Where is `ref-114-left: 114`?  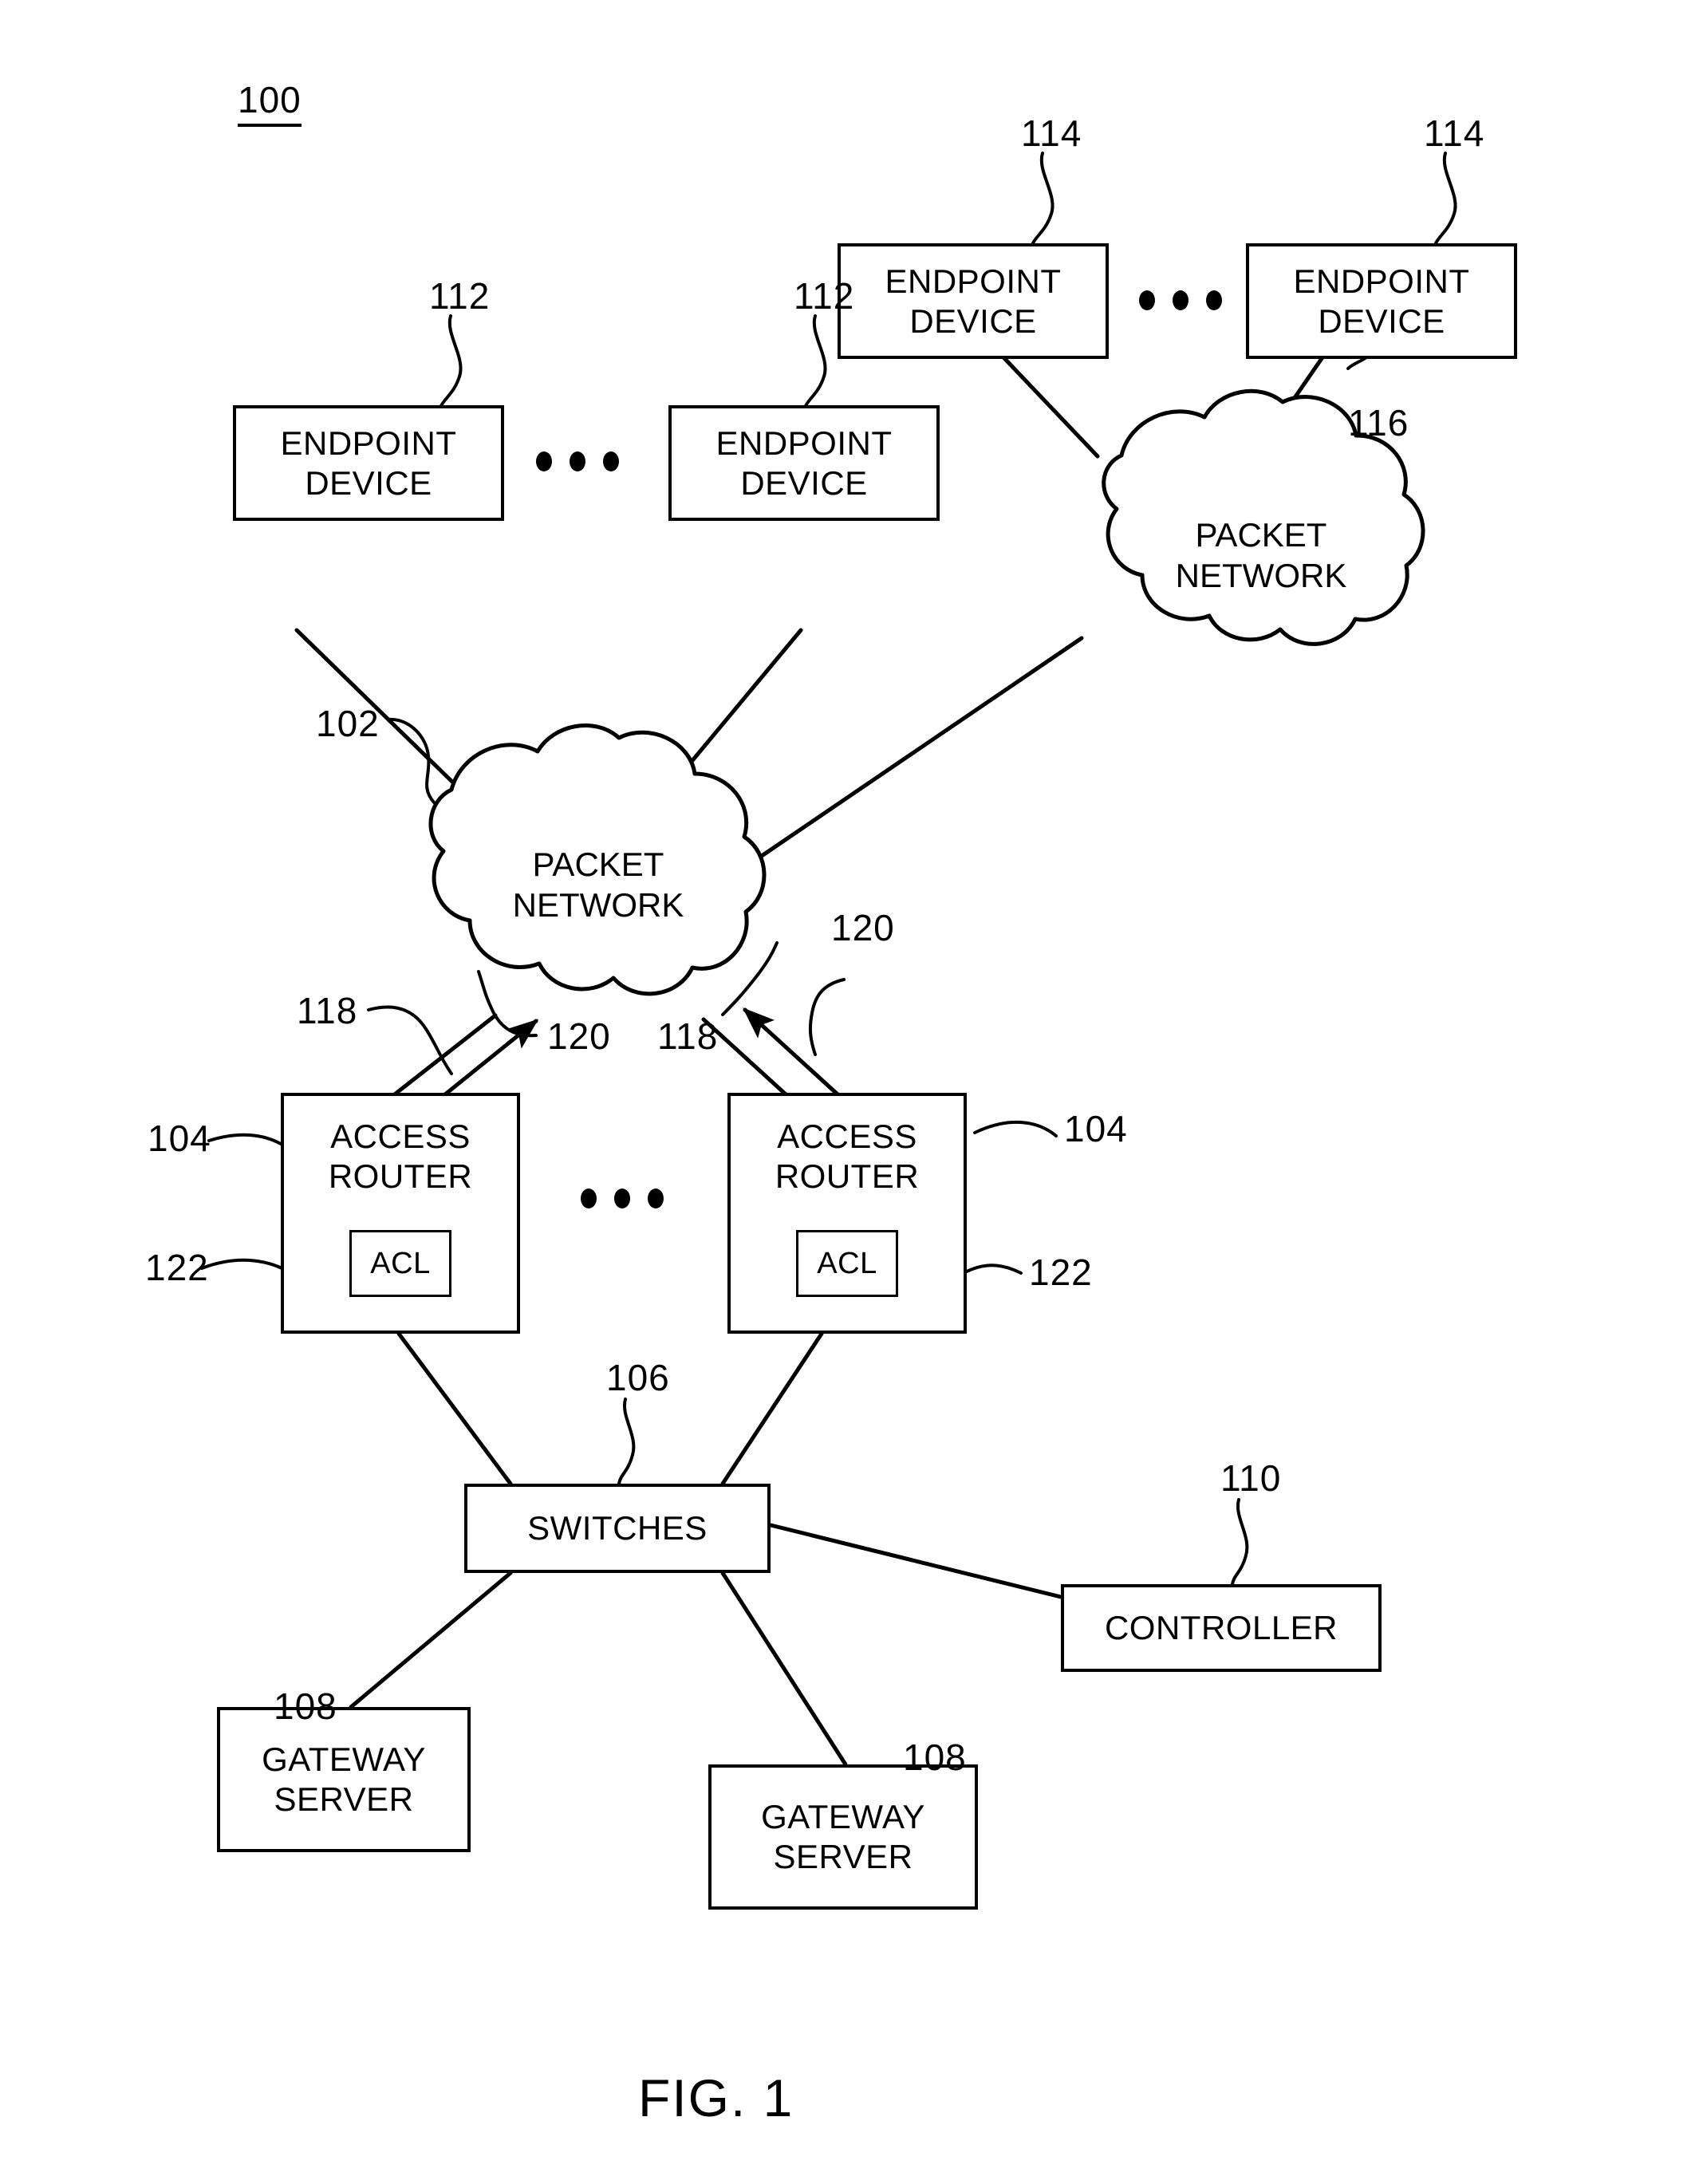
ref-114-left: 114 is located at coordinates (1051, 133).